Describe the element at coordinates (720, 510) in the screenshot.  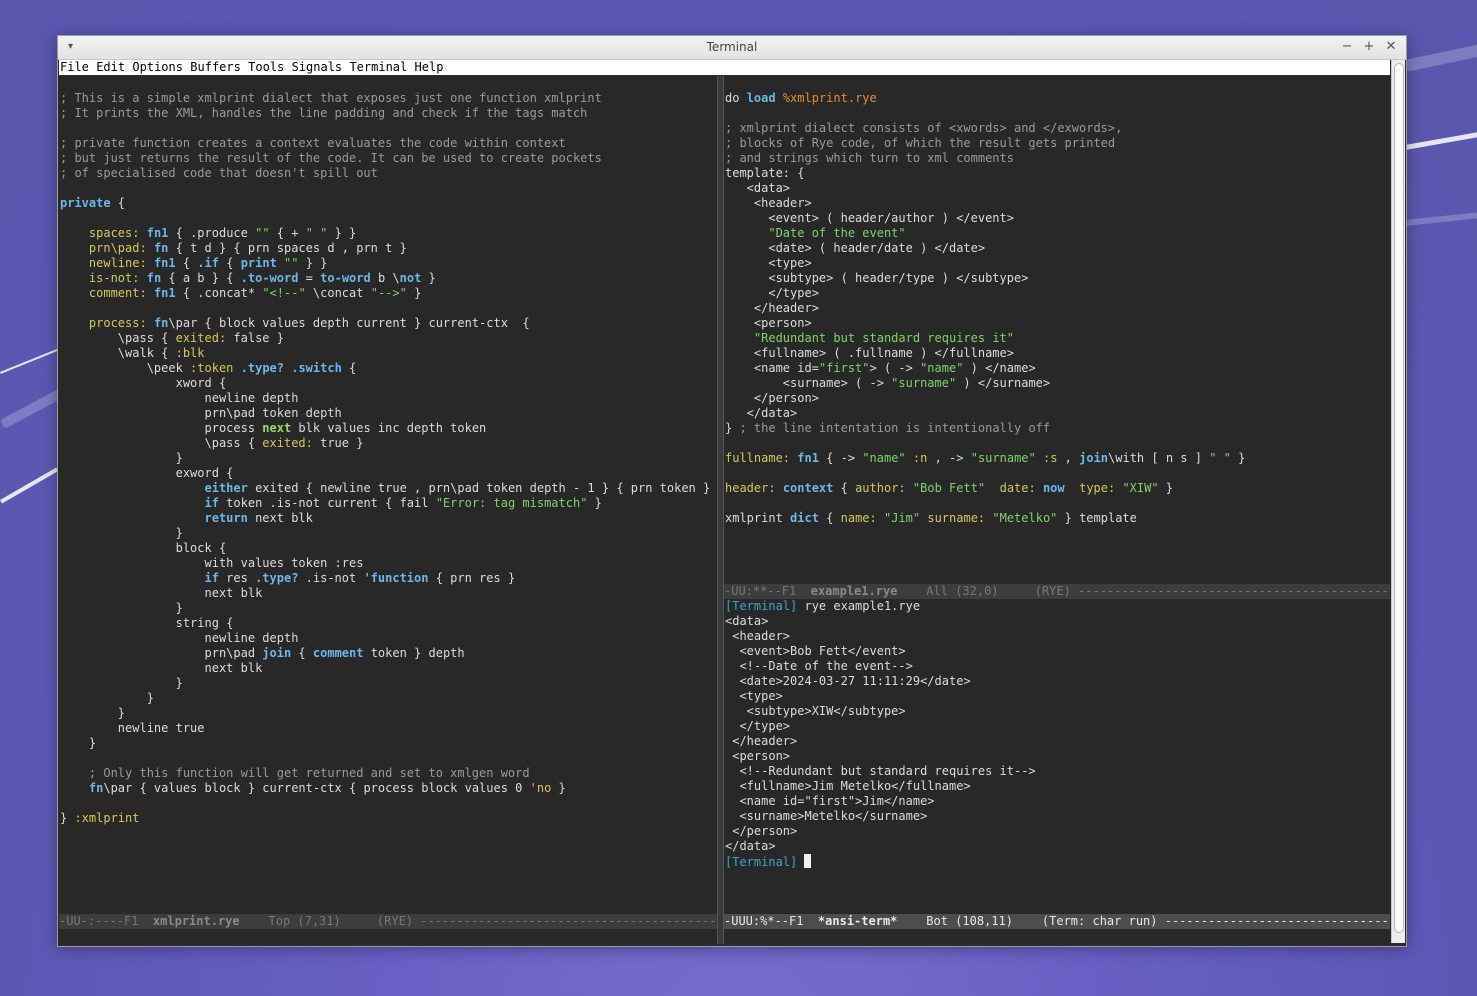
I see `window-divider` at that location.